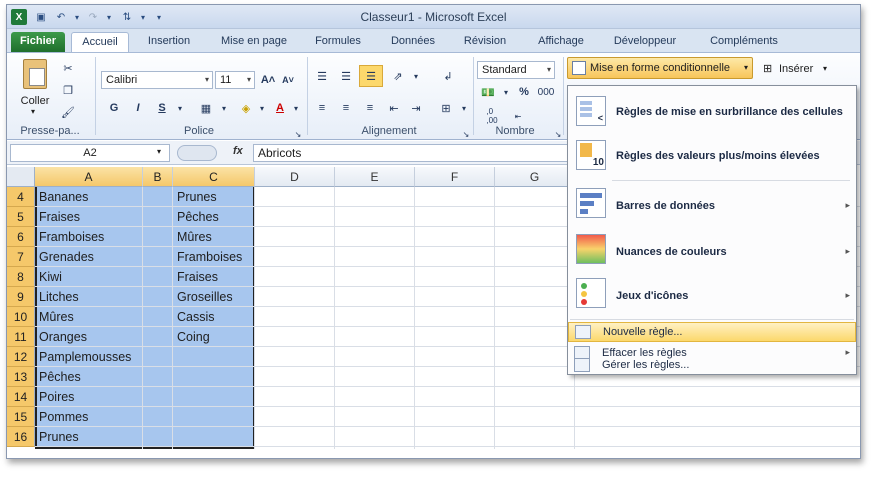 Image resolution: width=889 pixels, height=483 pixels. What do you see at coordinates (90, 153) in the screenshot?
I see `name-box: A2` at bounding box center [90, 153].